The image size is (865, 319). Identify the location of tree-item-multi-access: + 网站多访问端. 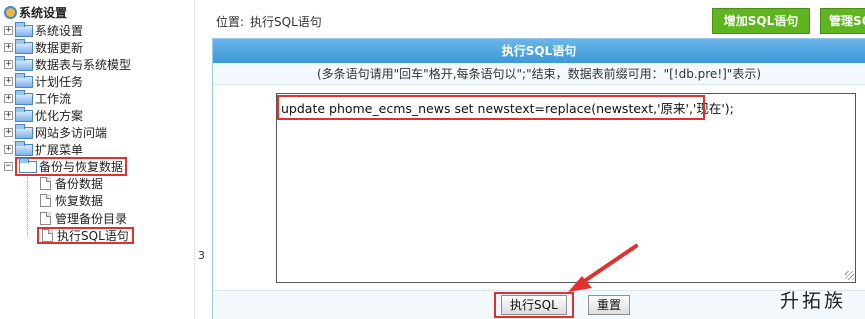
(56, 132).